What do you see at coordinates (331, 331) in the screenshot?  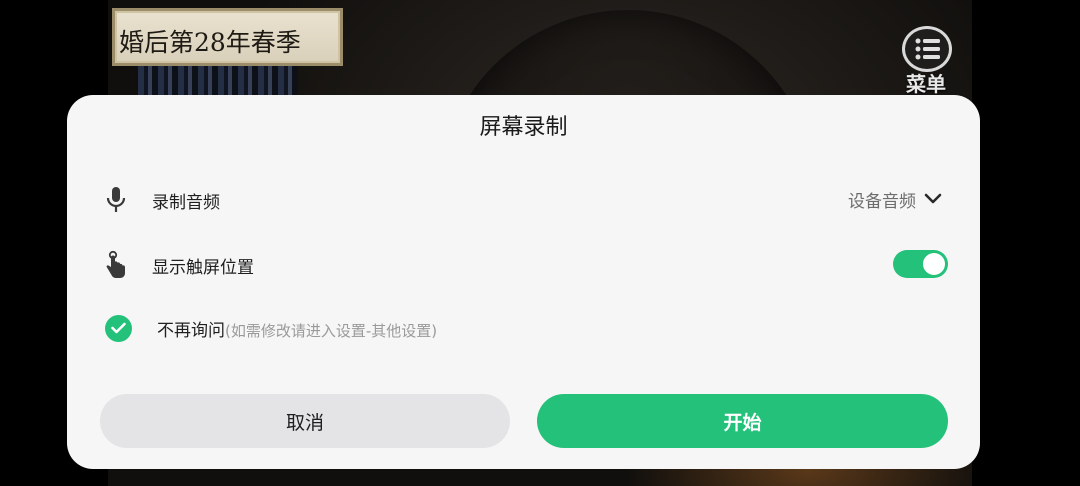 I see `dont-ask-hint: (如需修改请进入设置-其他设置)` at bounding box center [331, 331].